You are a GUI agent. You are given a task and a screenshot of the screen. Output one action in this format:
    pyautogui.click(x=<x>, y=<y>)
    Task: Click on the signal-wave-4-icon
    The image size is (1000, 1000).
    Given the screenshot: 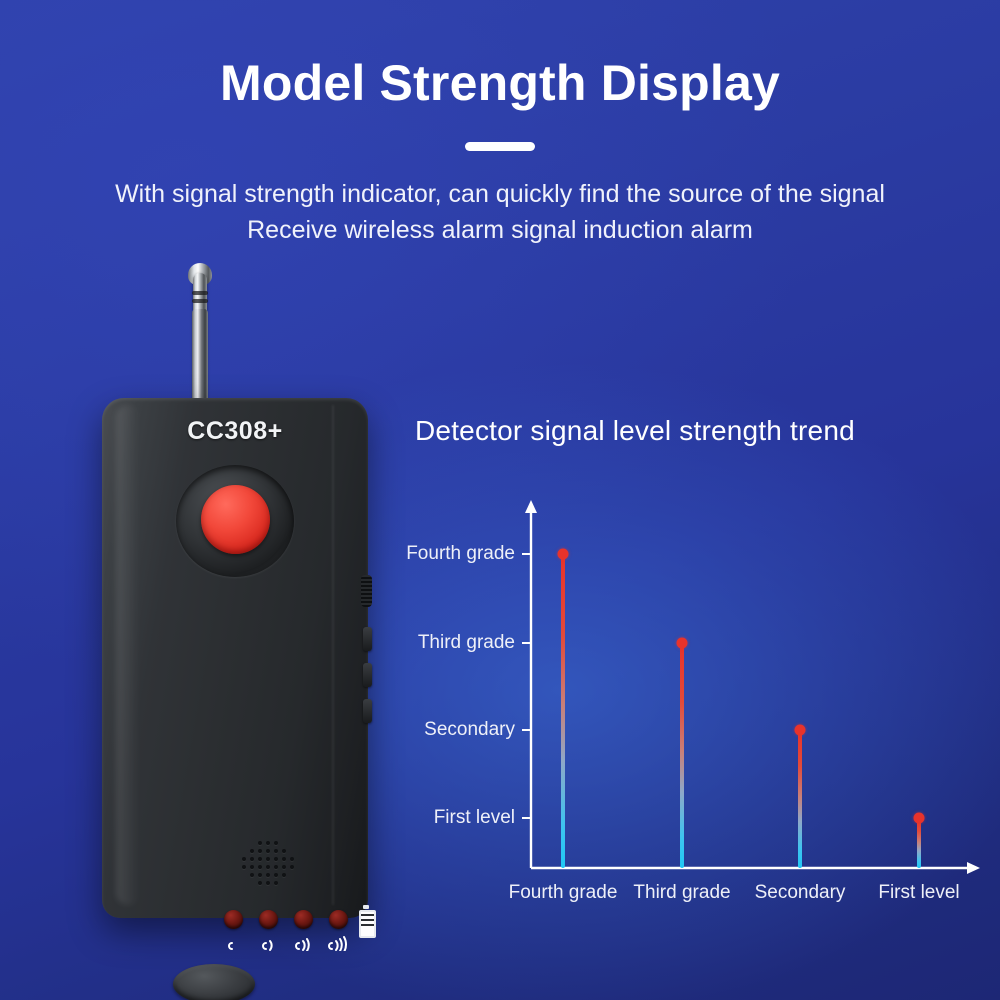 What is the action you would take?
    pyautogui.click(x=339, y=943)
    